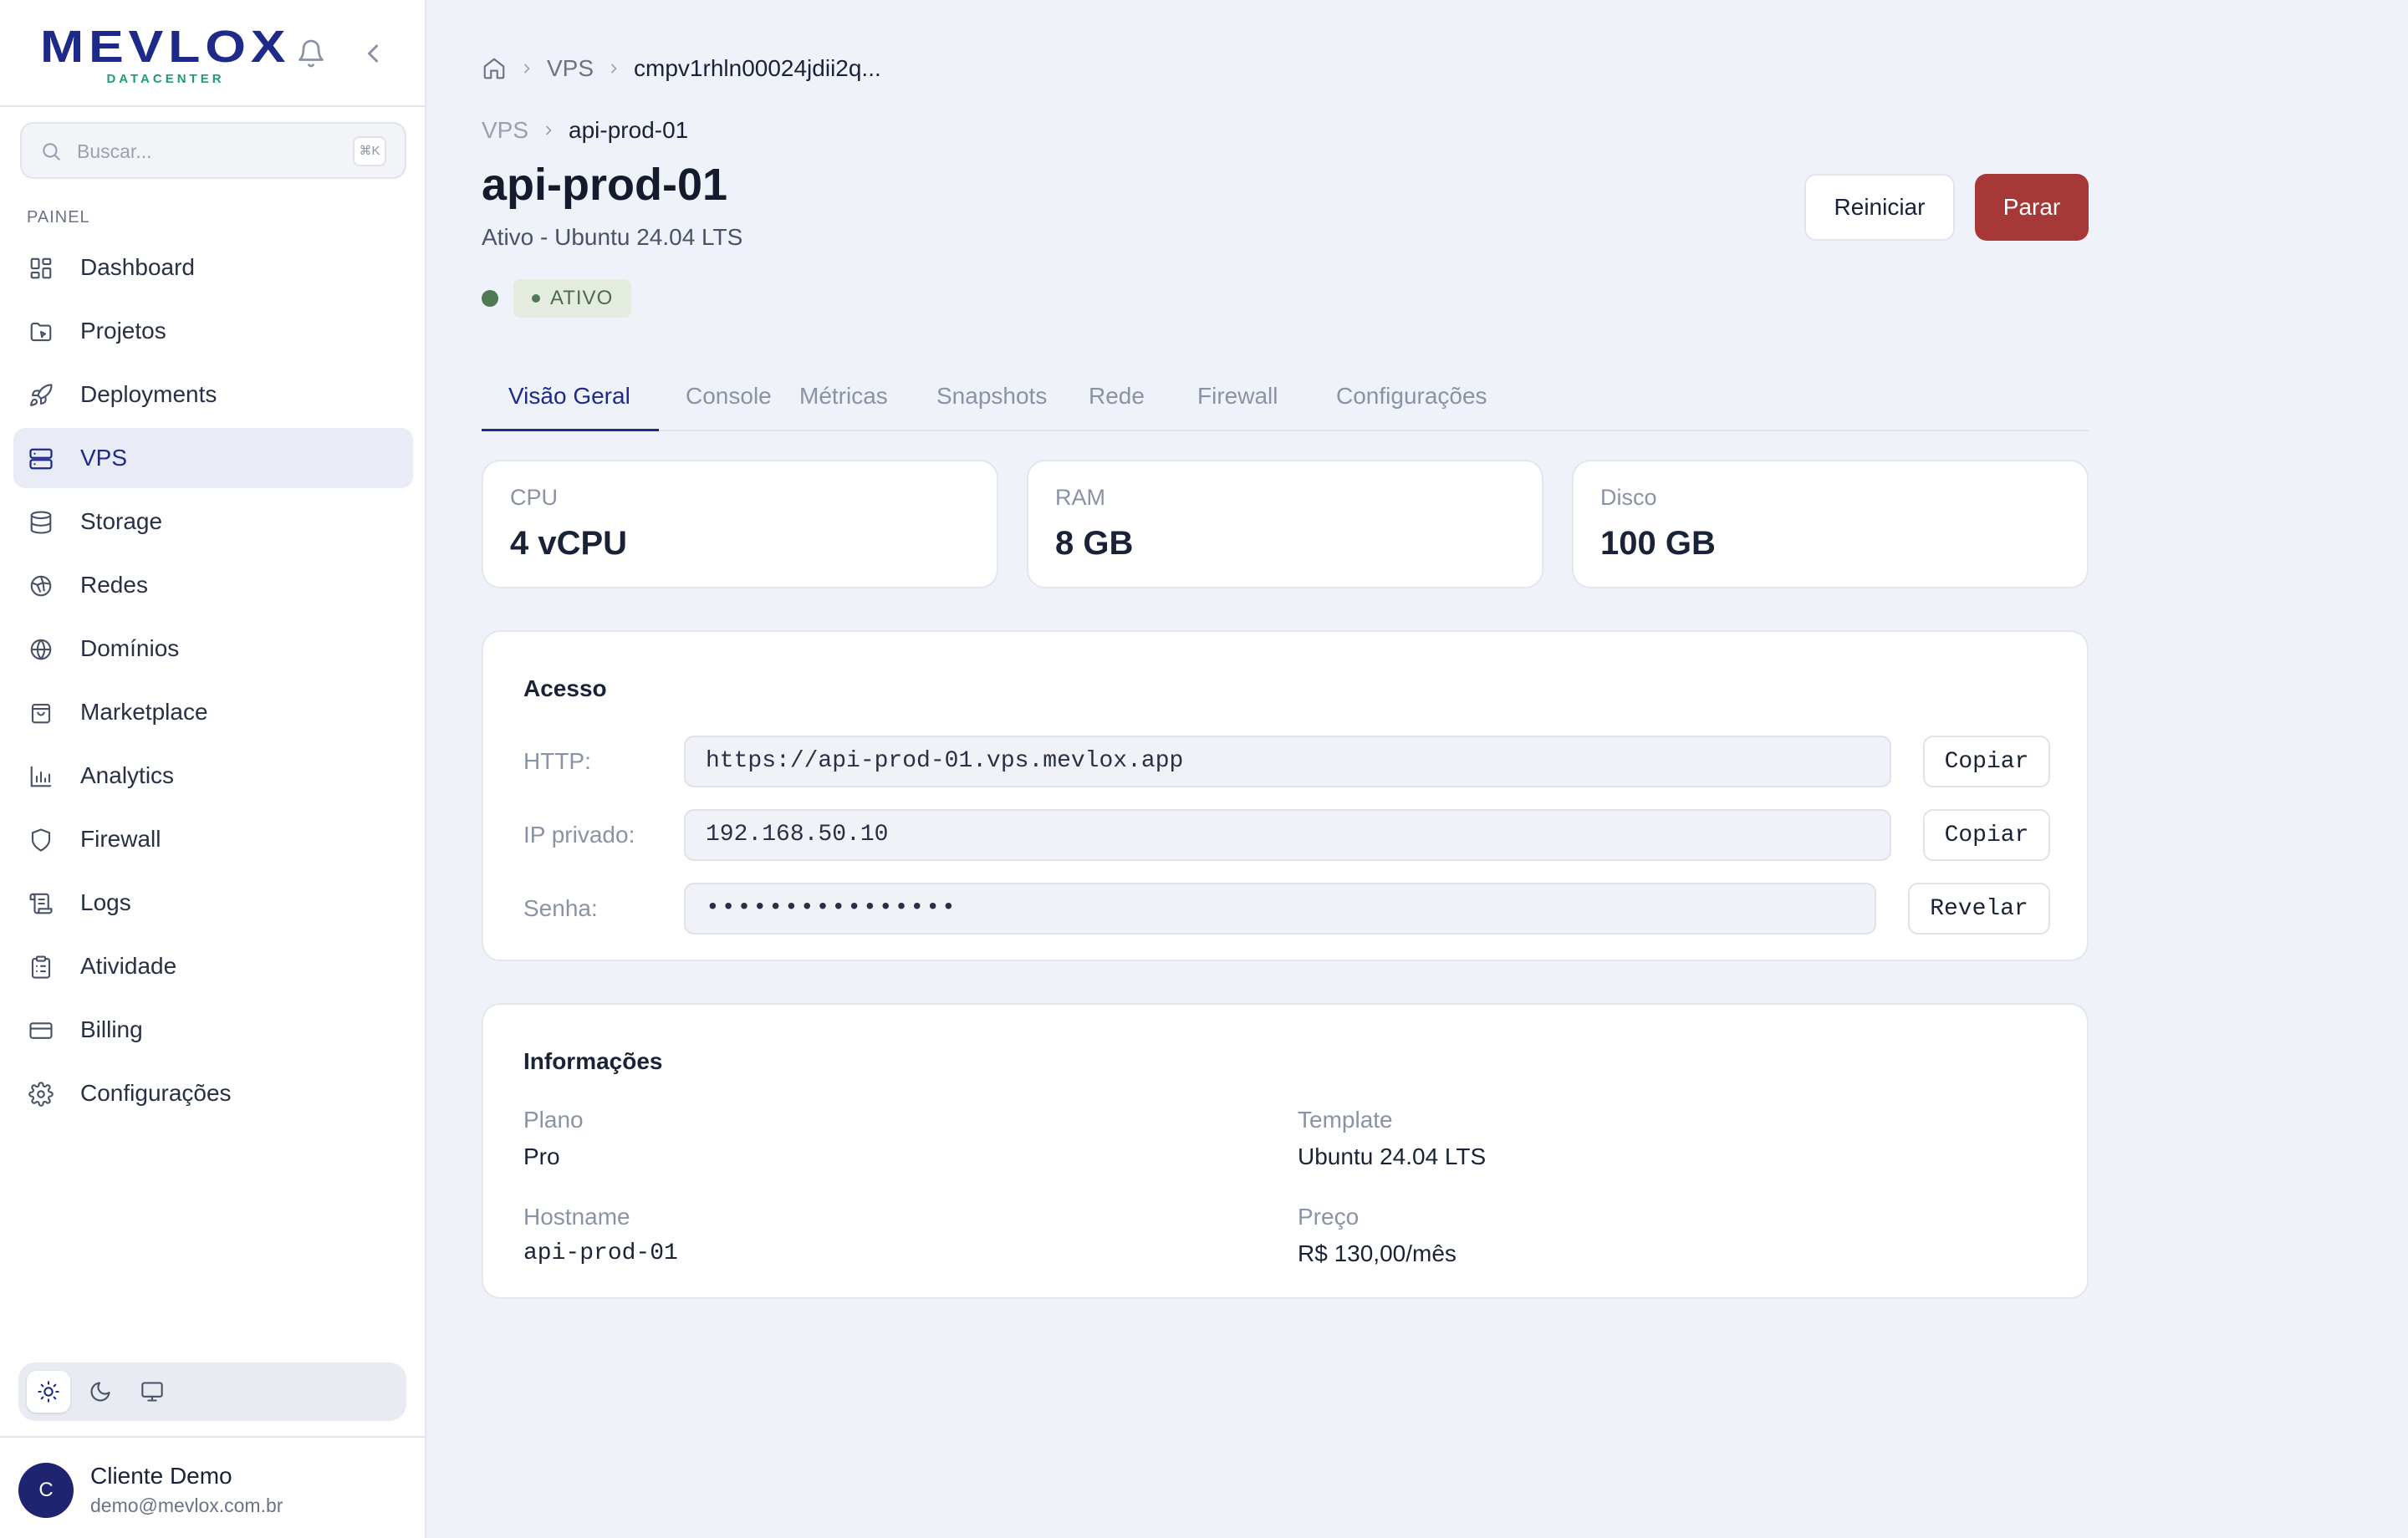 The height and width of the screenshot is (1538, 2408). Describe the element at coordinates (127, 775) in the screenshot. I see `sidebar-item-label: Analytics` at that location.